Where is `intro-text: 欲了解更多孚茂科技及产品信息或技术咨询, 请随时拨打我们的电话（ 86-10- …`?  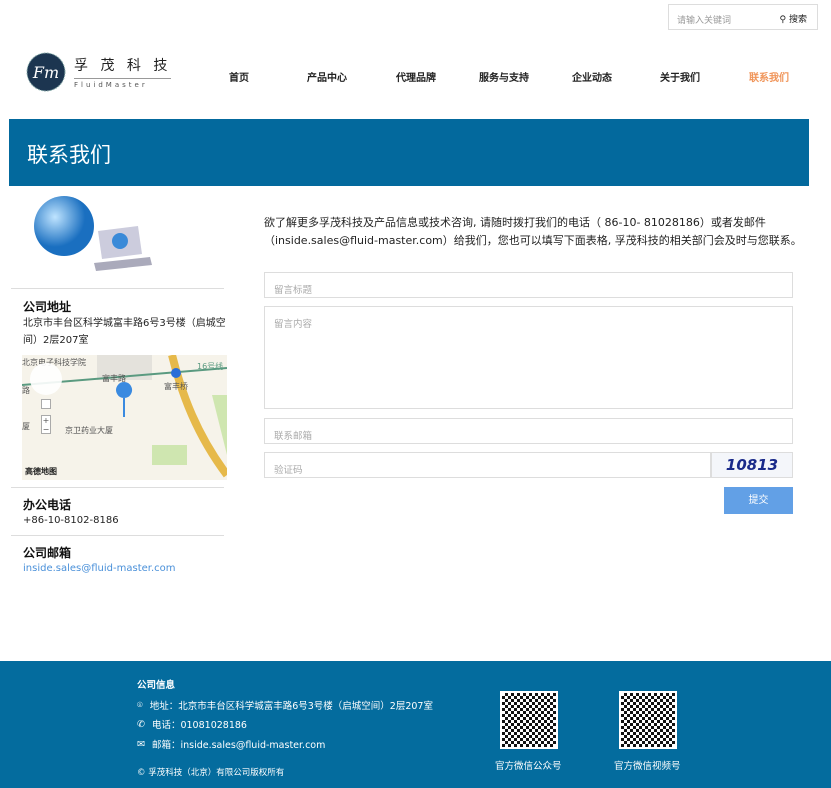 intro-text: 欲了解更多孚茂科技及产品信息或技术咨询, 请随时拨打我们的电话（ 86-10- … is located at coordinates (533, 231).